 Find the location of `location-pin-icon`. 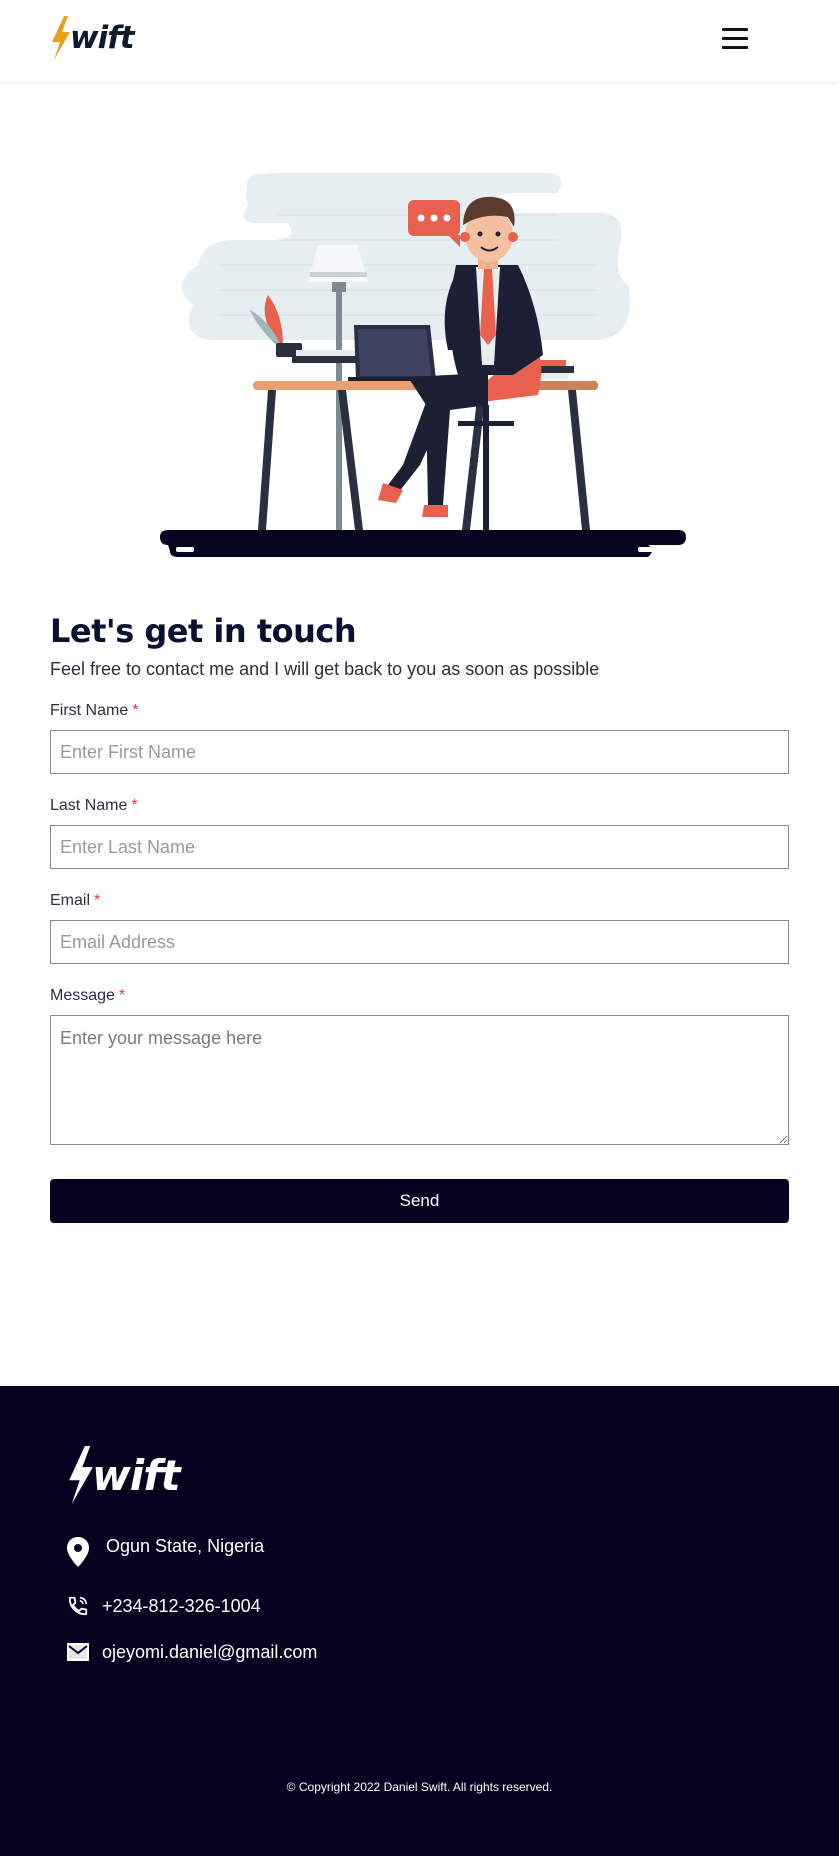

location-pin-icon is located at coordinates (78, 1552).